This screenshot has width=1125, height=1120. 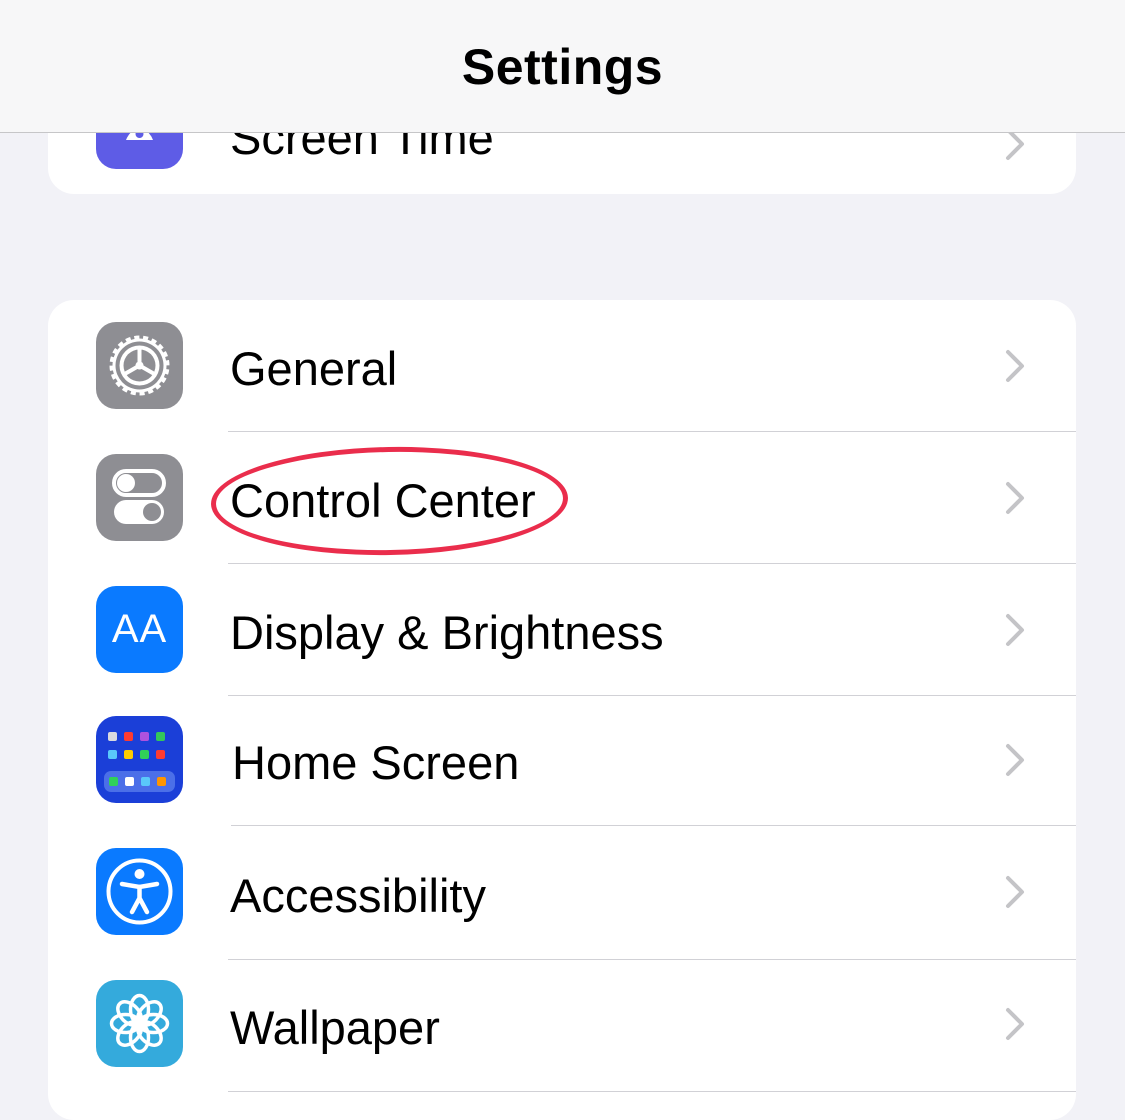 What do you see at coordinates (358, 895) in the screenshot?
I see `settings-row-label: Accessibility` at bounding box center [358, 895].